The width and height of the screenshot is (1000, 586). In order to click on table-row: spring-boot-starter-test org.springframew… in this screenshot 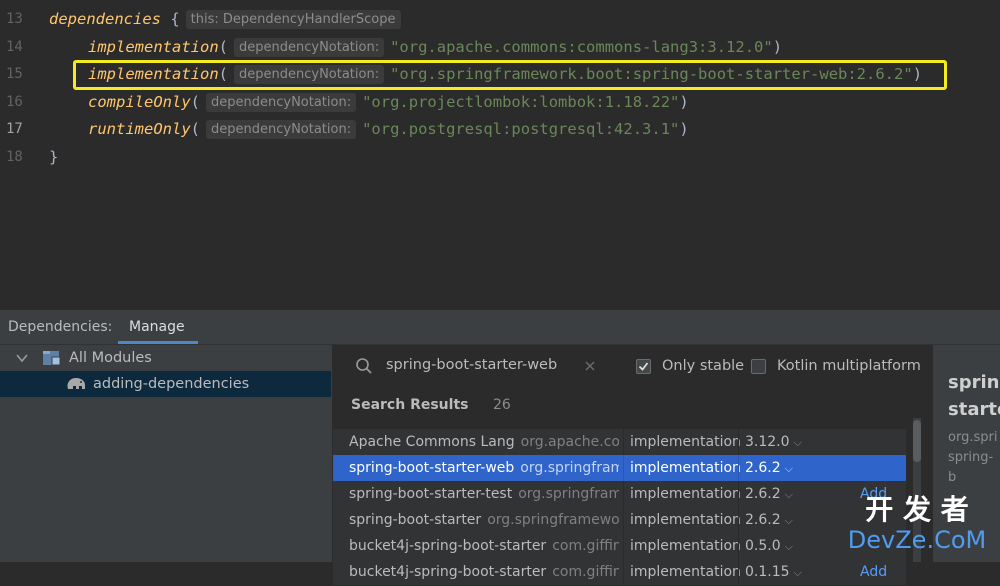, I will do `click(619, 494)`.